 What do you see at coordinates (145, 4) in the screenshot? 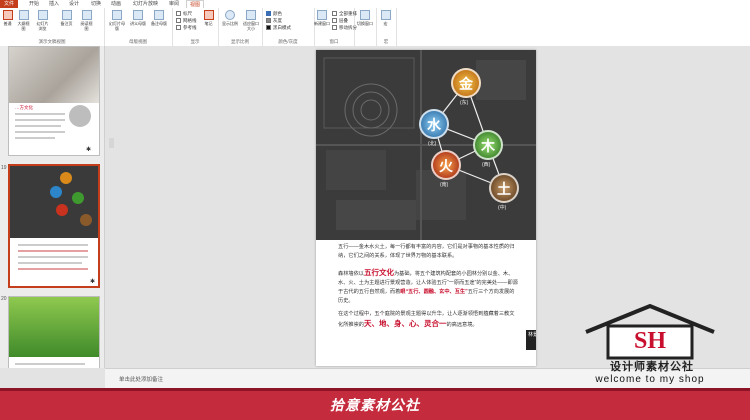
I see `tab-slideshow: 幻灯片放映` at bounding box center [145, 4].